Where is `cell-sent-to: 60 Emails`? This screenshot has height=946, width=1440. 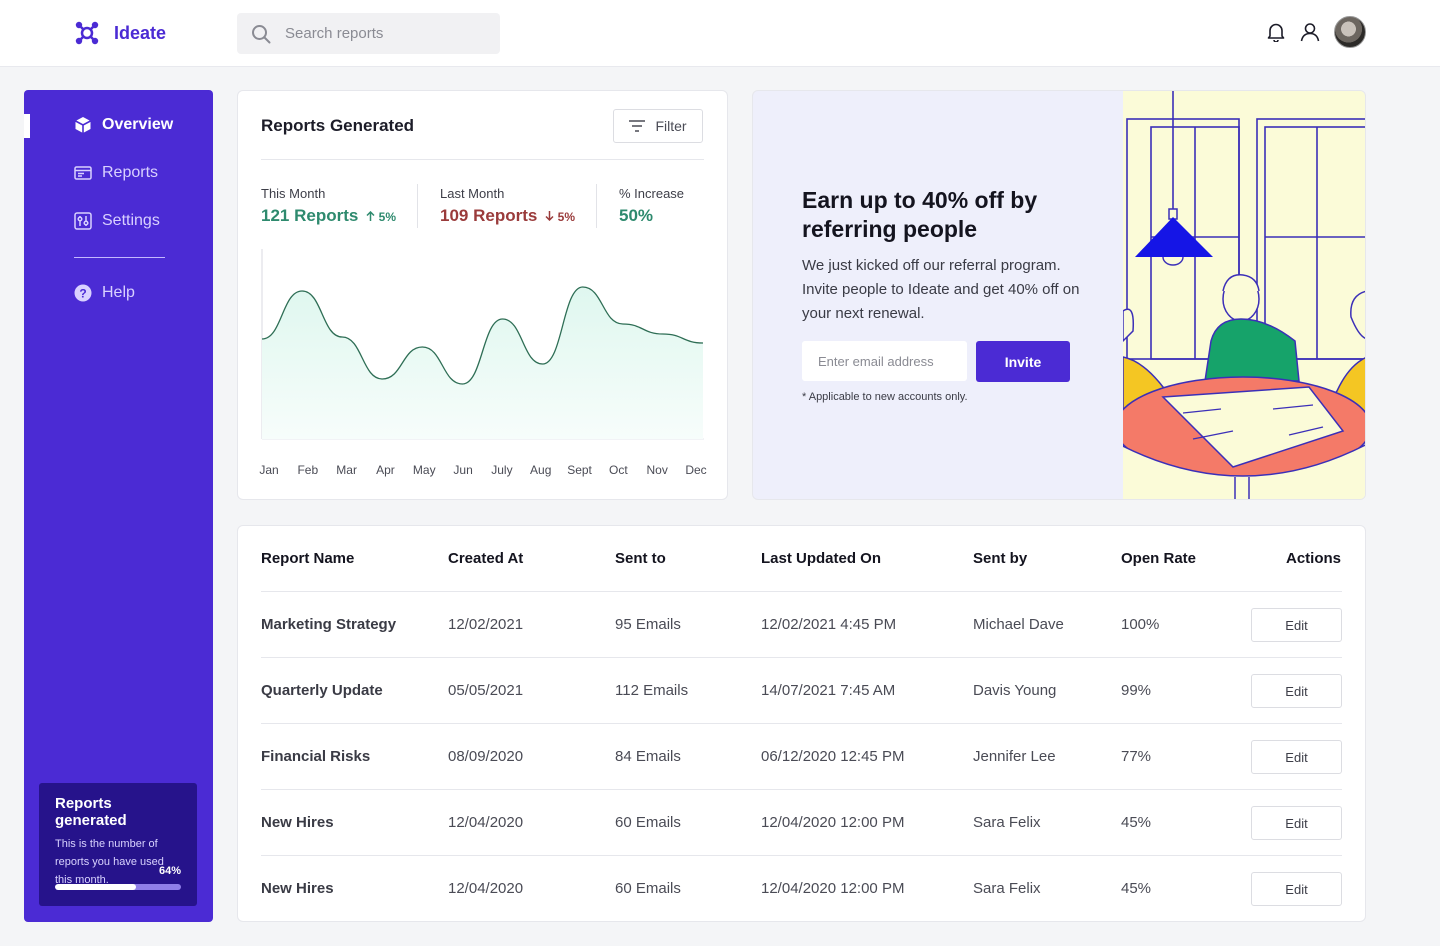
cell-sent-to: 60 Emails is located at coordinates (648, 888).